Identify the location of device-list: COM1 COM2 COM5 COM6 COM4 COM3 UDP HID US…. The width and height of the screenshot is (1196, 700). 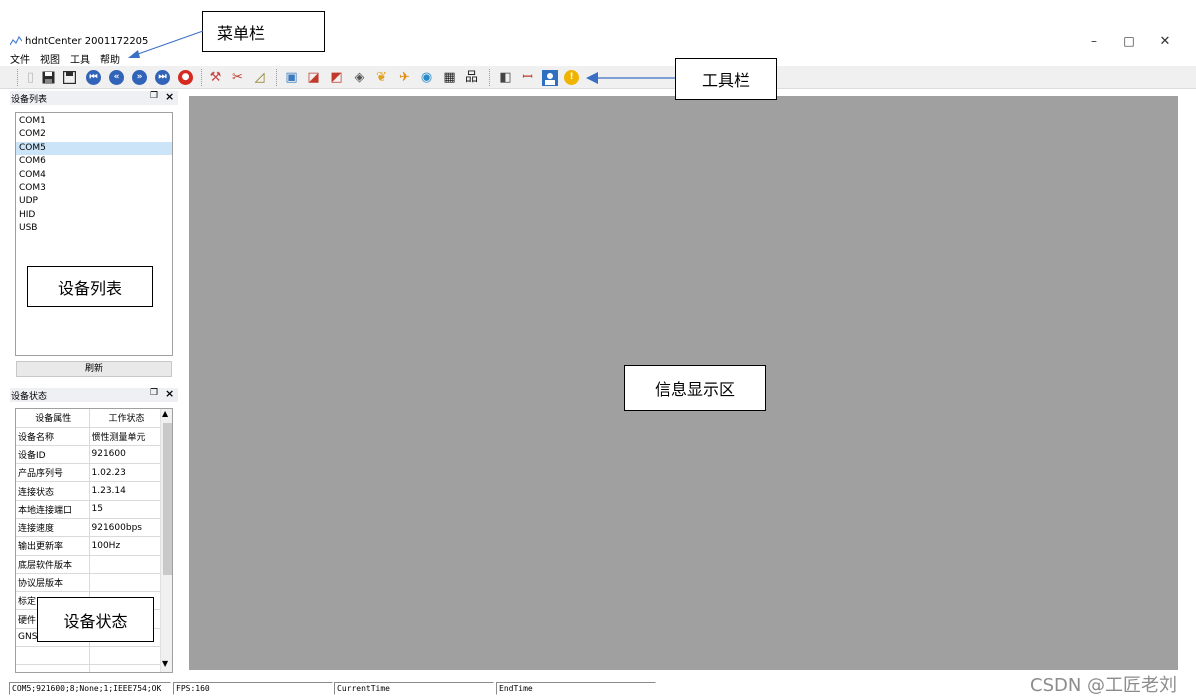
(94, 234).